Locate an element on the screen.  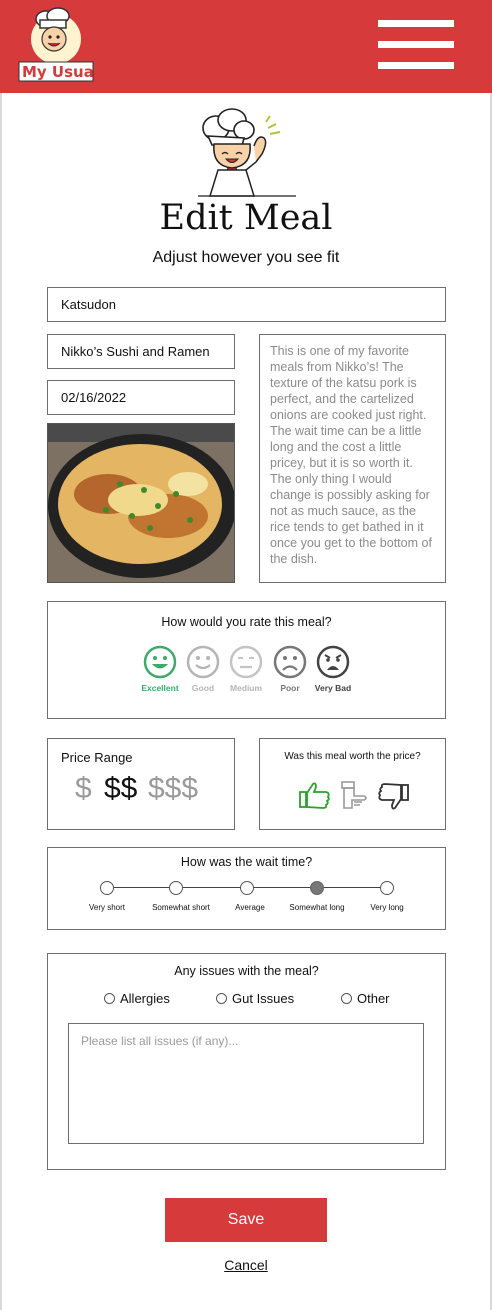
meal-name-value: Katsudon is located at coordinates (88, 304).